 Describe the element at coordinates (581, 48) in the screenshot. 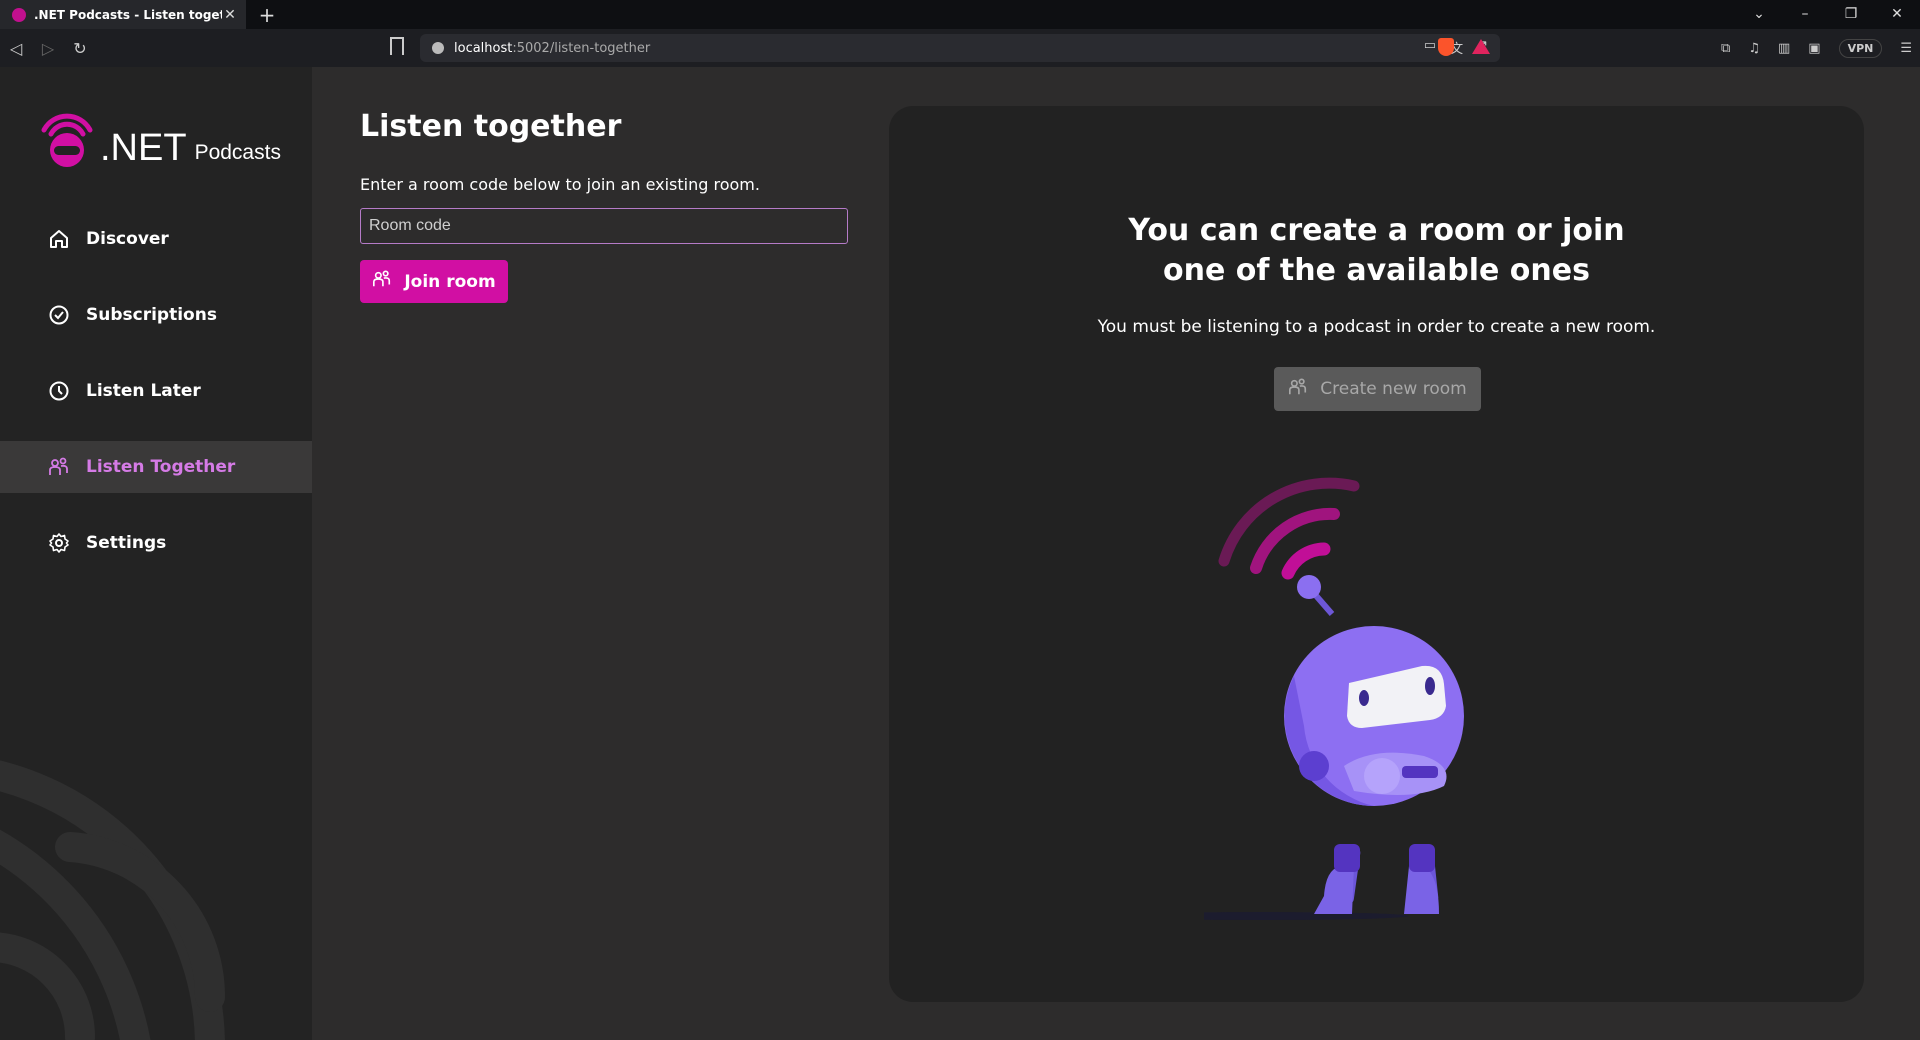

I see `url-path: :5002/listen-together` at that location.